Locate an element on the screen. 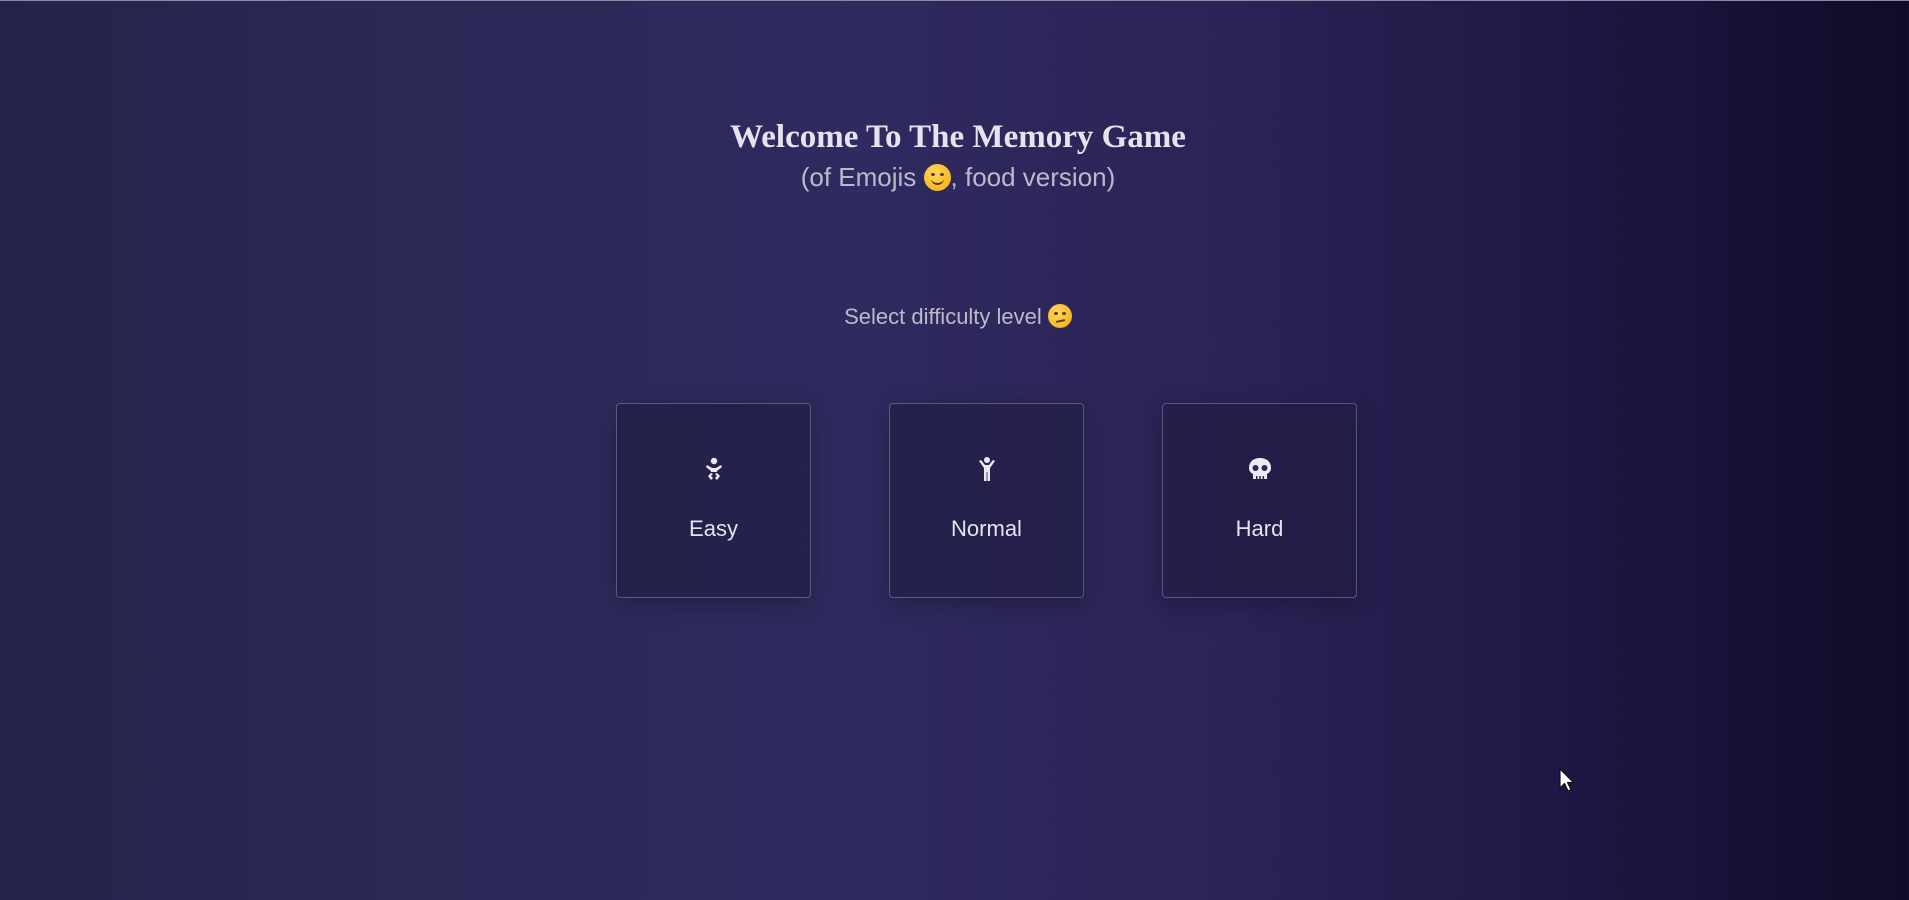  difficulty-prompt: Select difficulty level is located at coordinates (954, 317).